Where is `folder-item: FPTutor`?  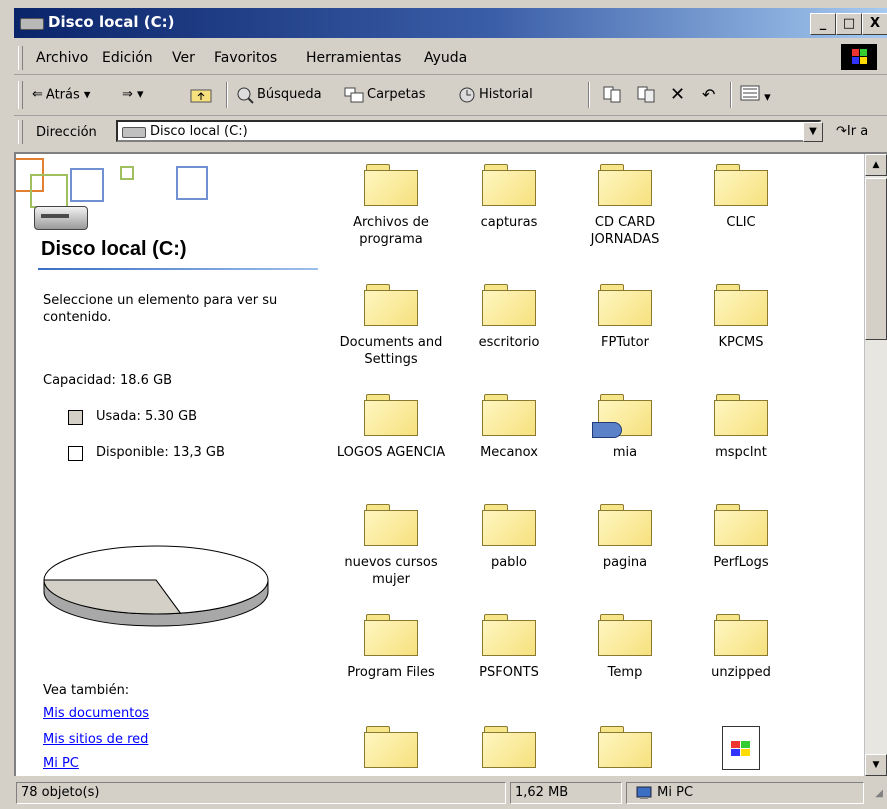
folder-item: FPTutor is located at coordinates (625, 314).